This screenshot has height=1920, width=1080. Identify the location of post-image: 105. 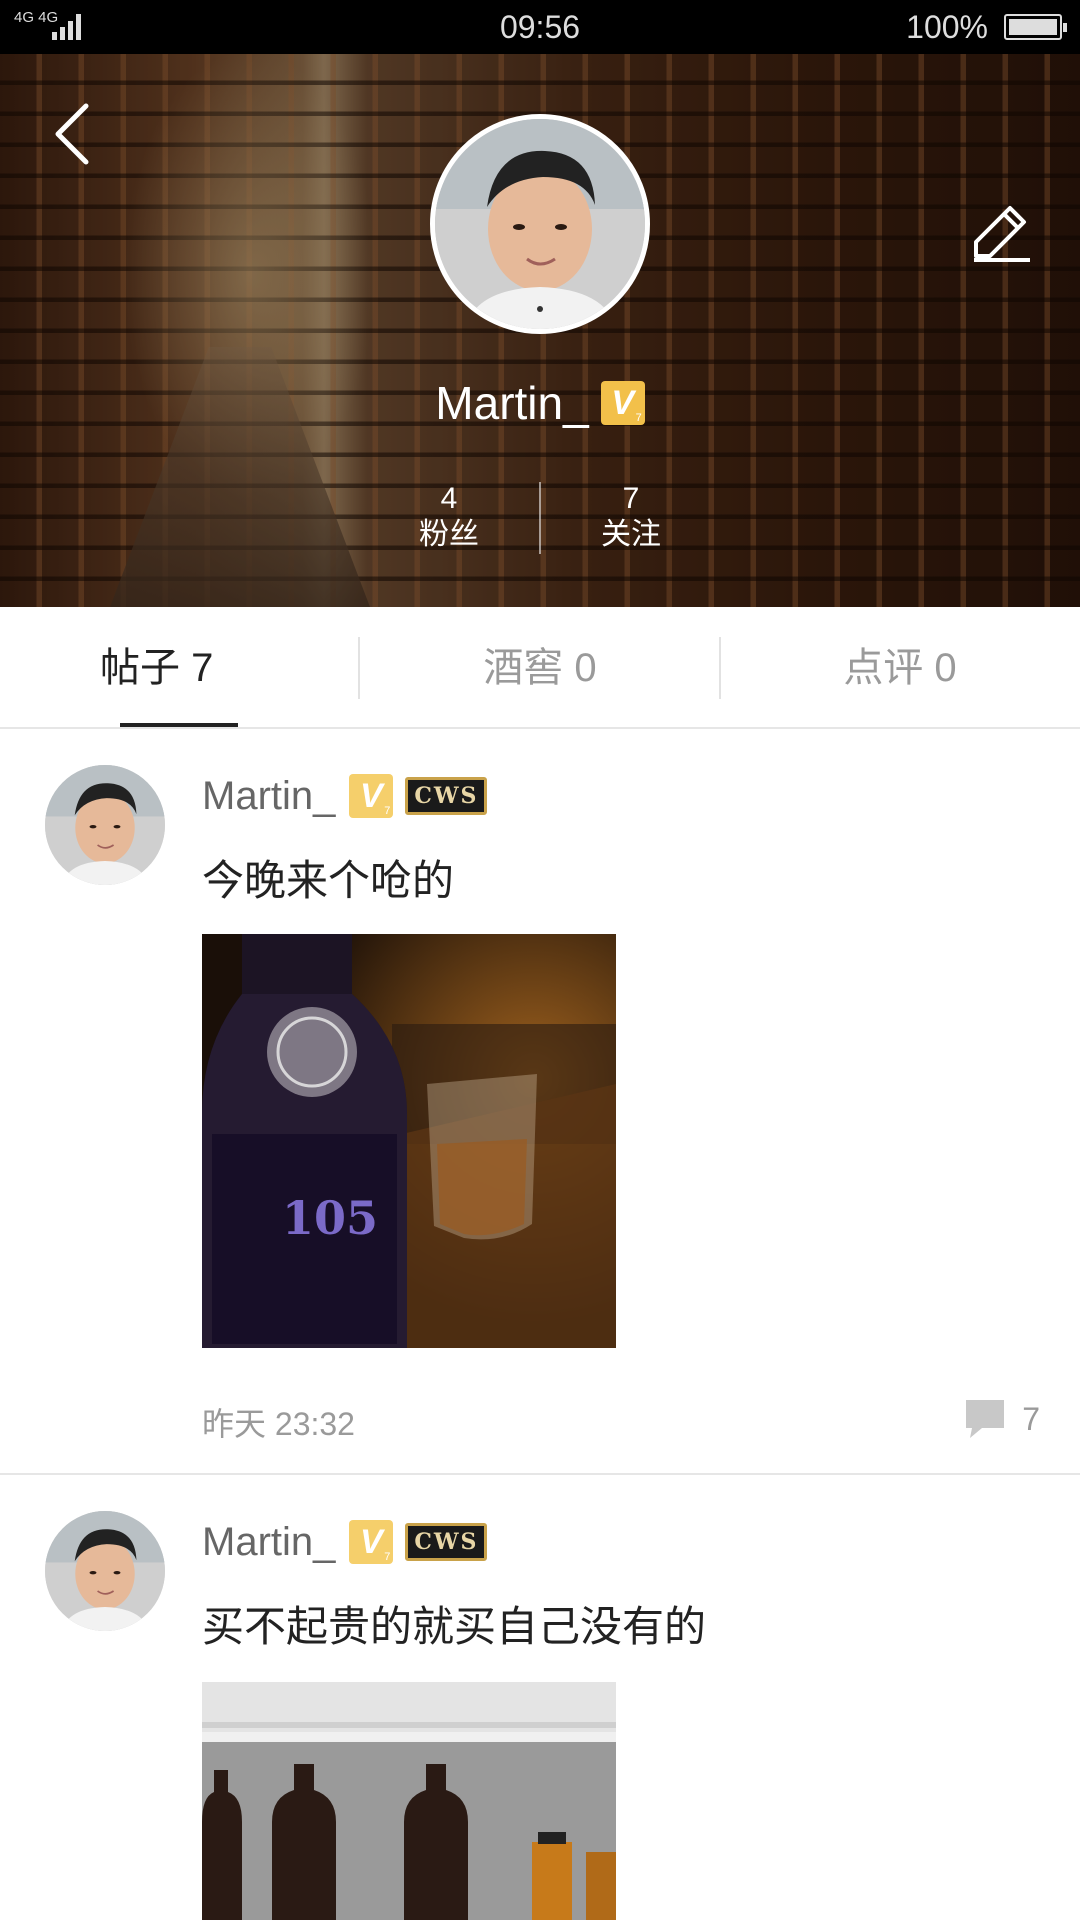
(409, 1141).